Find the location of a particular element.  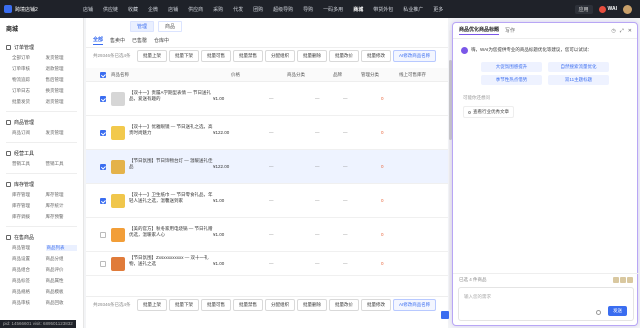

col-price: 价格 is located at coordinates (259, 75).